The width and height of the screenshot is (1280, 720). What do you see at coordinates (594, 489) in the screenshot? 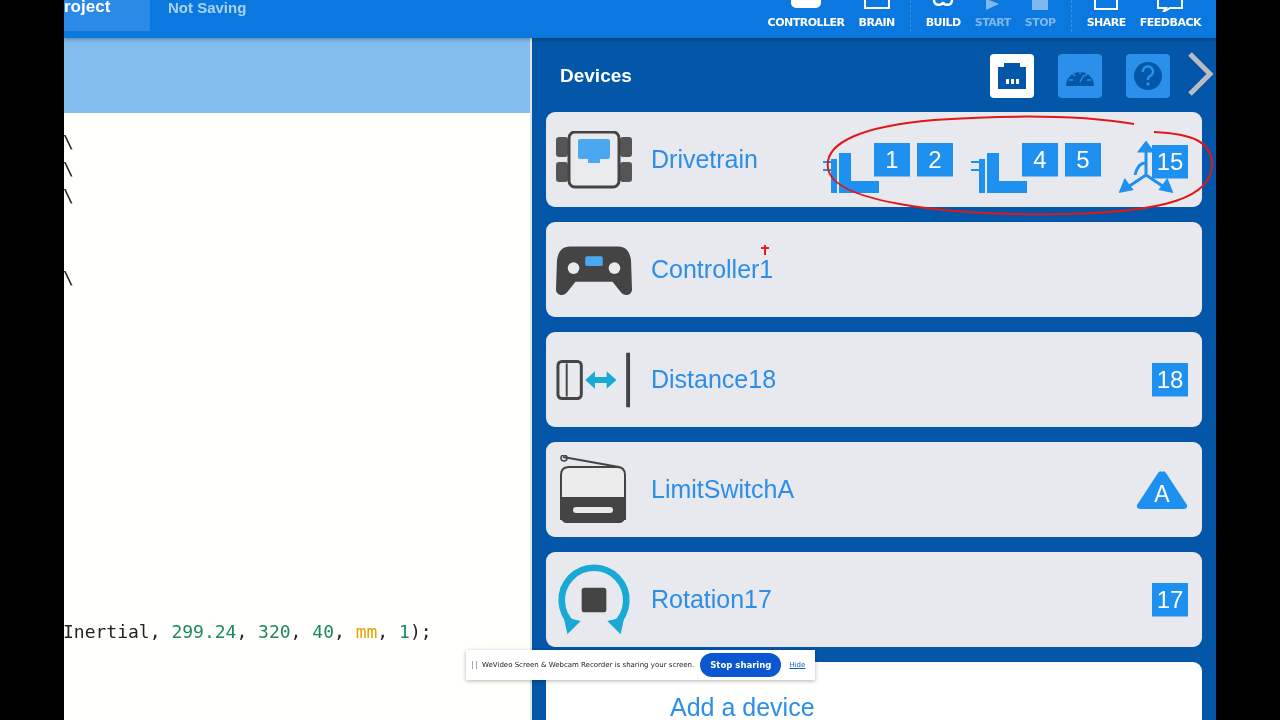
I see `limit-switch-icon` at bounding box center [594, 489].